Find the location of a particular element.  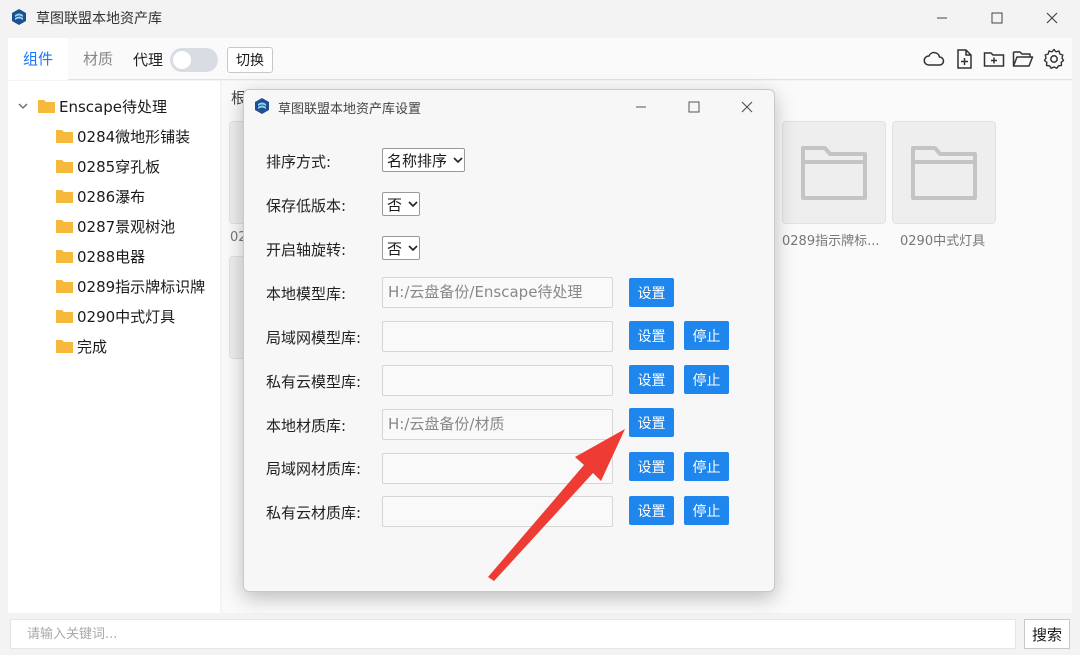

toggle-knob is located at coordinates (182, 60).